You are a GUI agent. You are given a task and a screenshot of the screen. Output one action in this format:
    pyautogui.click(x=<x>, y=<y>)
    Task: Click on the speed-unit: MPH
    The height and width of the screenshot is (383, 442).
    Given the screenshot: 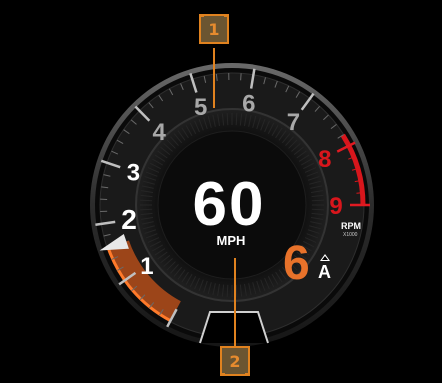 What is the action you would take?
    pyautogui.click(x=231, y=240)
    